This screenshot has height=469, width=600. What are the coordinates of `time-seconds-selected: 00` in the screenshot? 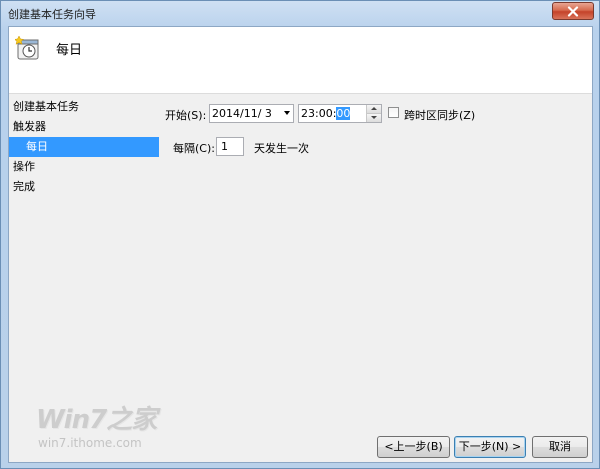 It's located at (343, 113).